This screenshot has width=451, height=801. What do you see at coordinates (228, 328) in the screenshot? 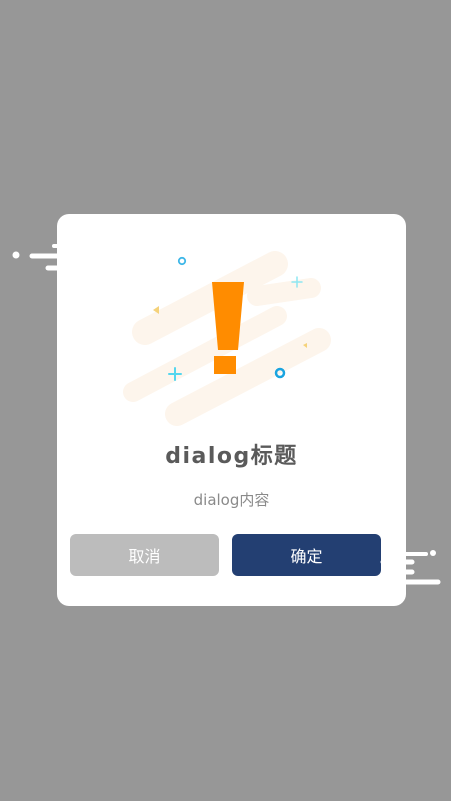
I see `exclamation-icon` at bounding box center [228, 328].